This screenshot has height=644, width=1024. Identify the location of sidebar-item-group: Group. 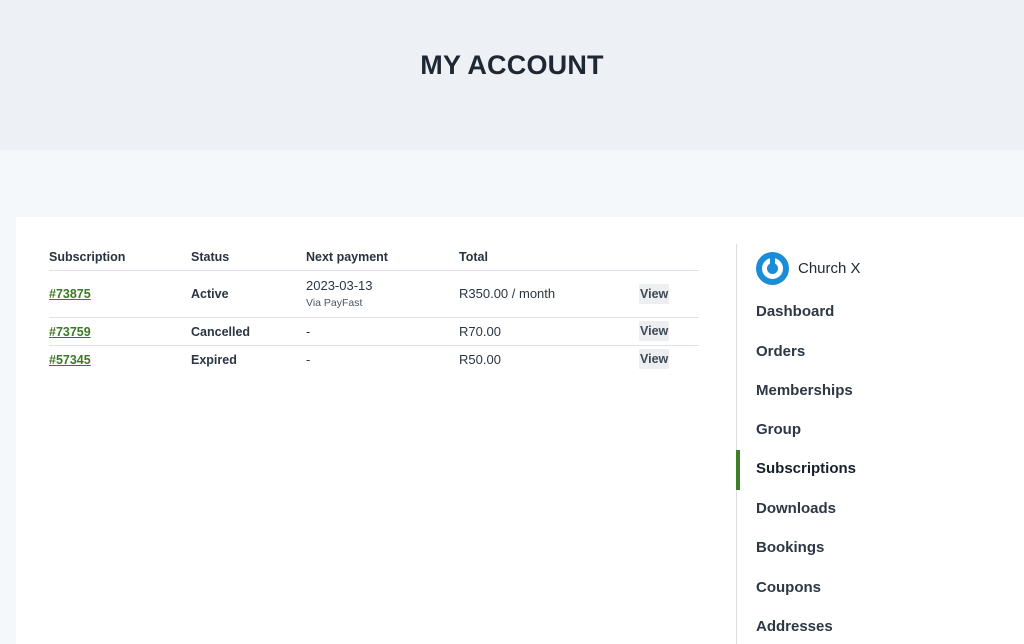
(778, 430).